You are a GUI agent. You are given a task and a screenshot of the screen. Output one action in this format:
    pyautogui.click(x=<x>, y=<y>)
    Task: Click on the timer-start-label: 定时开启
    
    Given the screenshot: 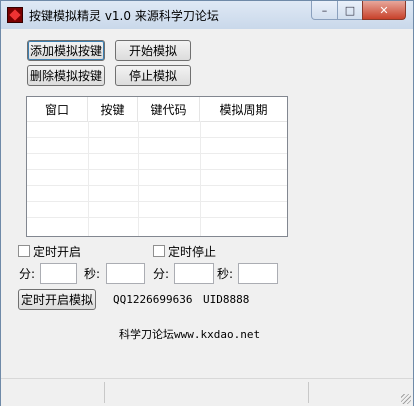 What is the action you would take?
    pyautogui.click(x=57, y=251)
    